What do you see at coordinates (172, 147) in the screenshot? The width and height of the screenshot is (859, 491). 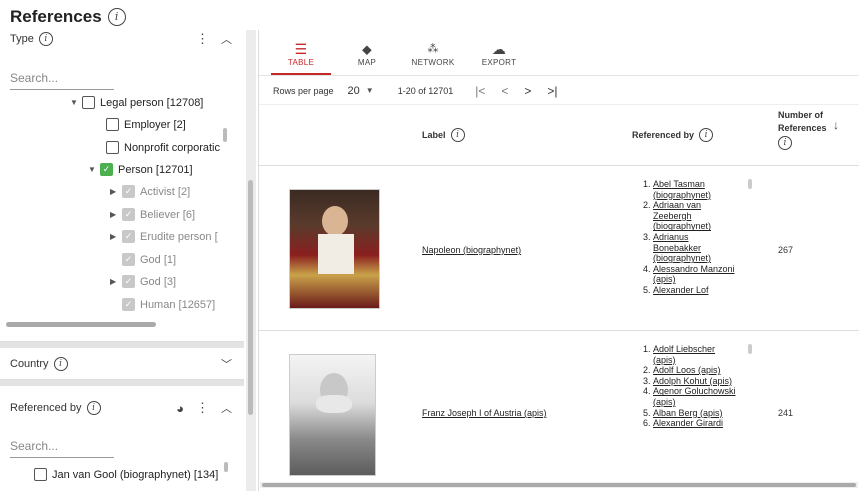 I see `tree-node-label: Nonprofit corporatic` at bounding box center [172, 147].